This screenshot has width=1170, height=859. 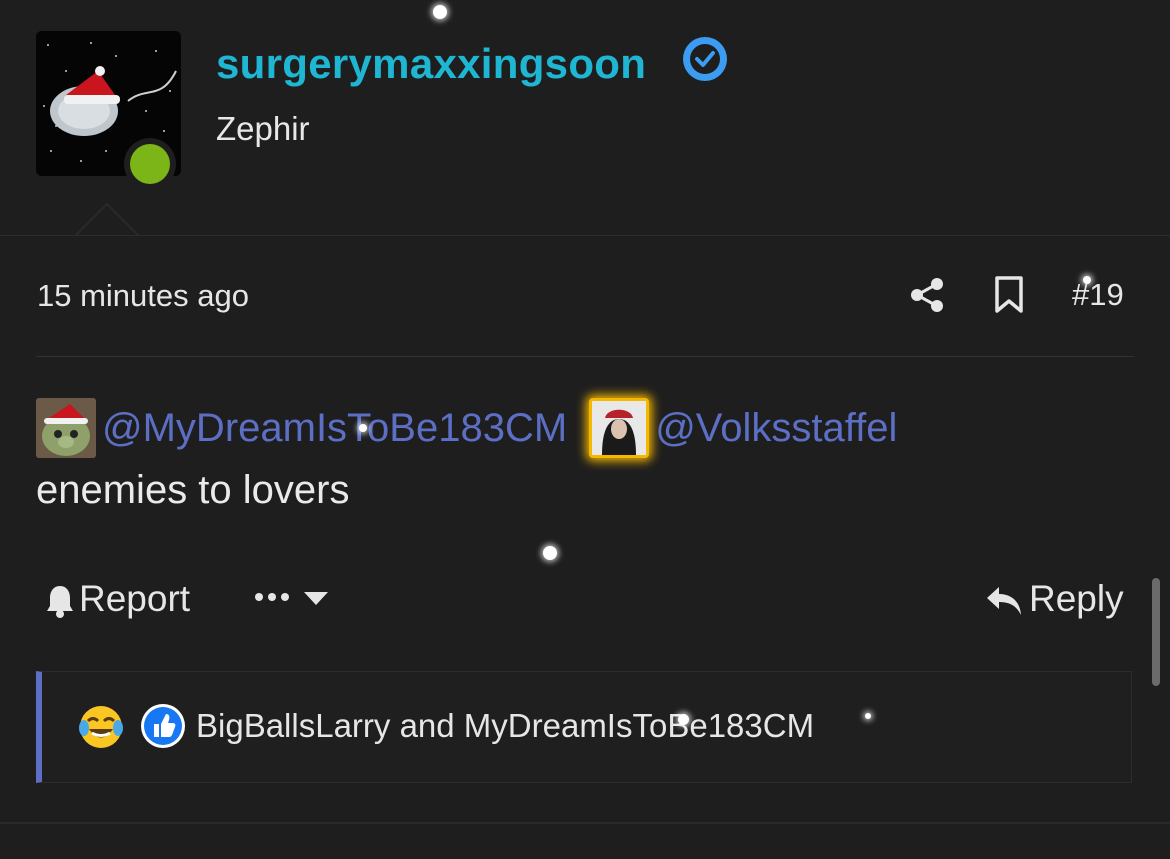 I want to click on post-bottom-divider, so click(x=585, y=823).